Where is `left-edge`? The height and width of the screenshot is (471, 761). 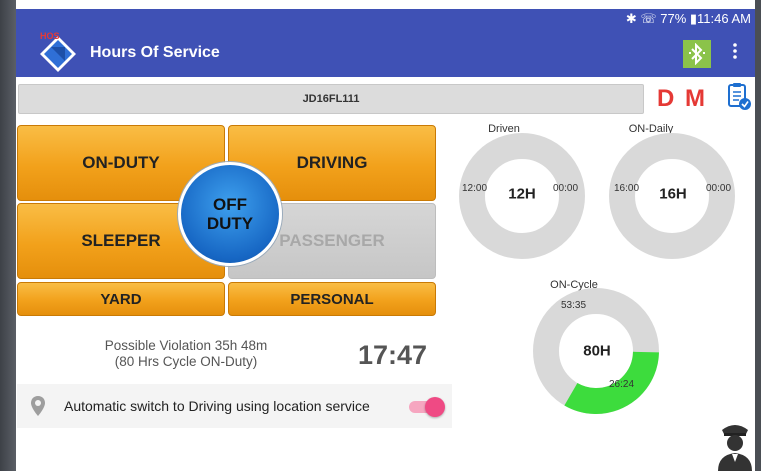 left-edge is located at coordinates (8, 235).